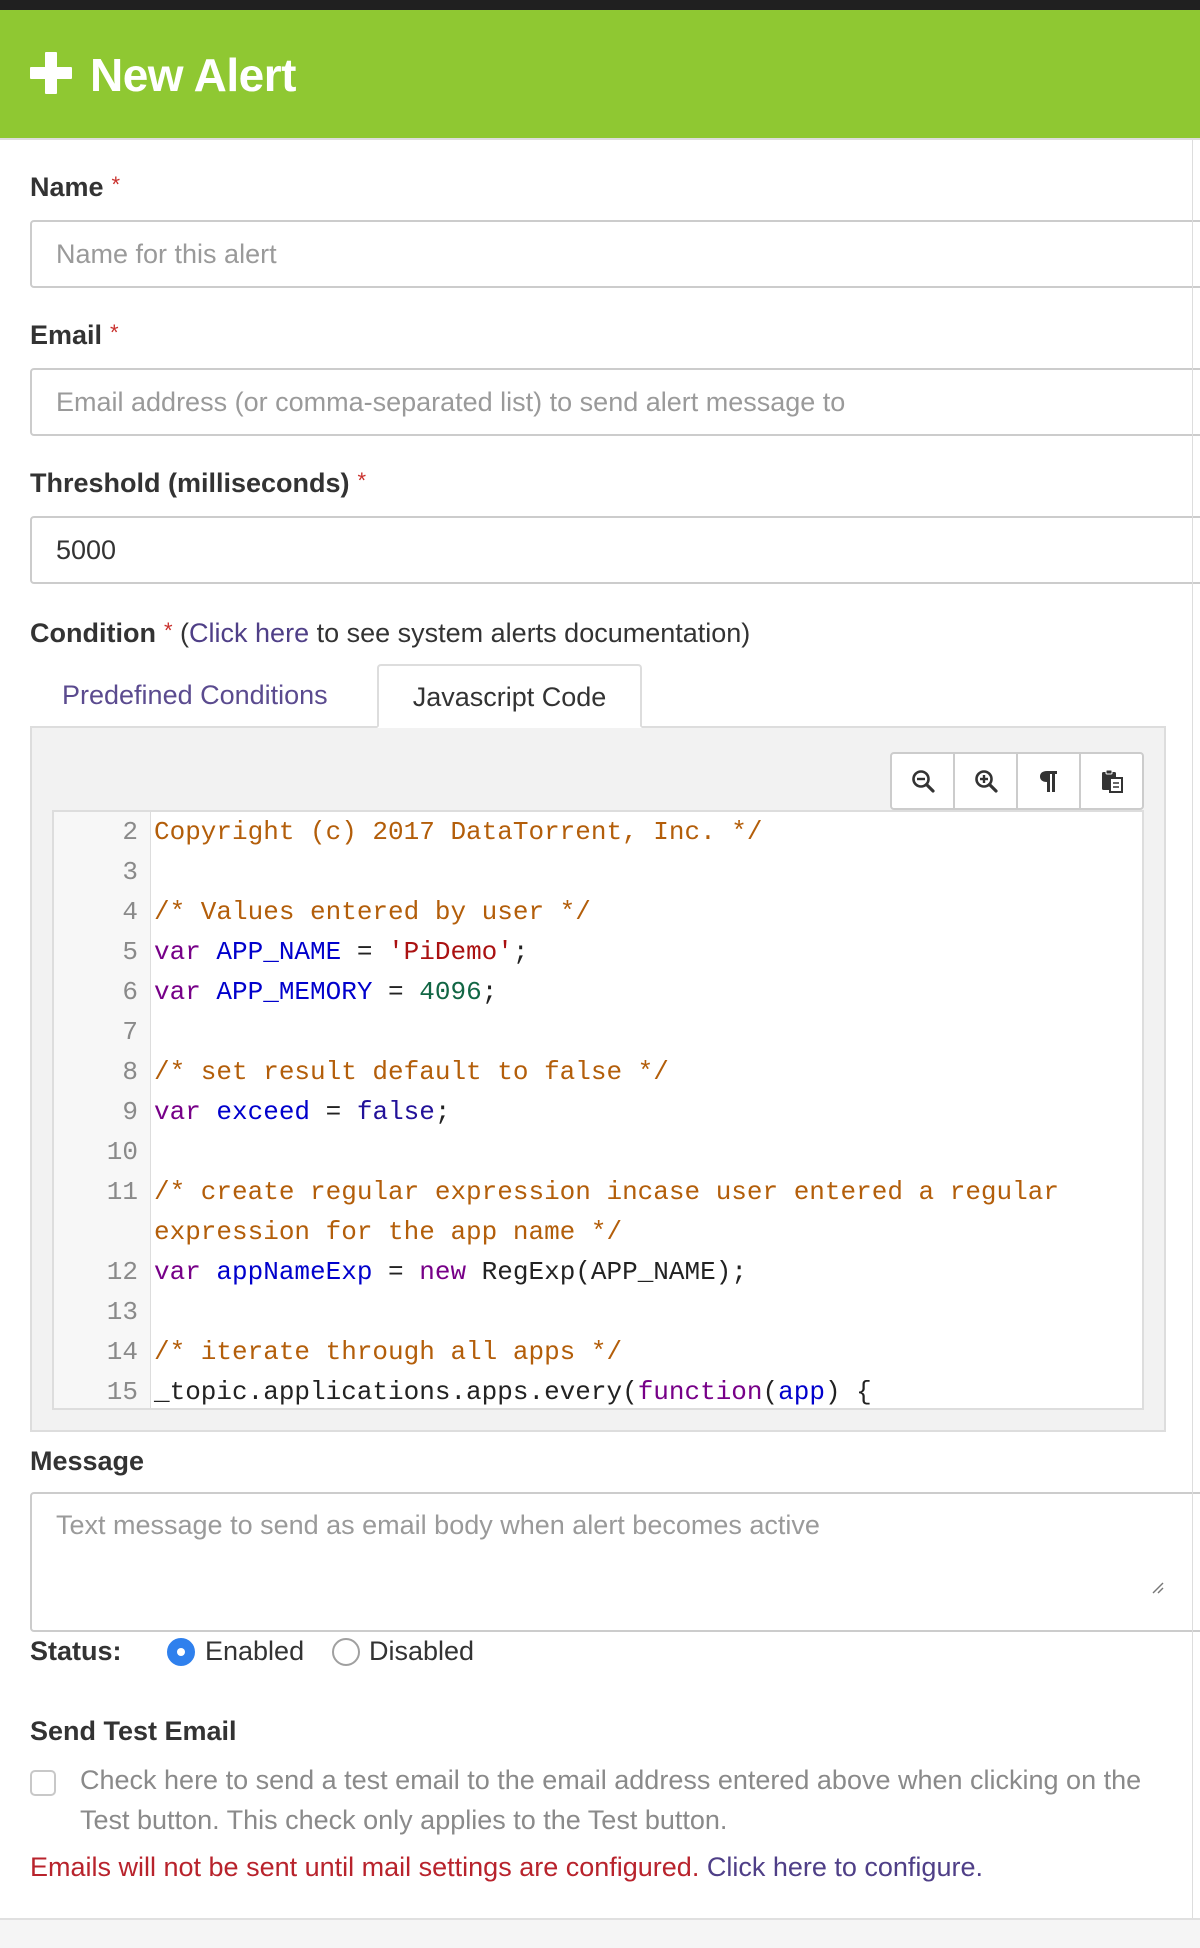 This screenshot has height=1948, width=1200. What do you see at coordinates (133, 1731) in the screenshot?
I see `send-test-email-heading: Send Test Email` at bounding box center [133, 1731].